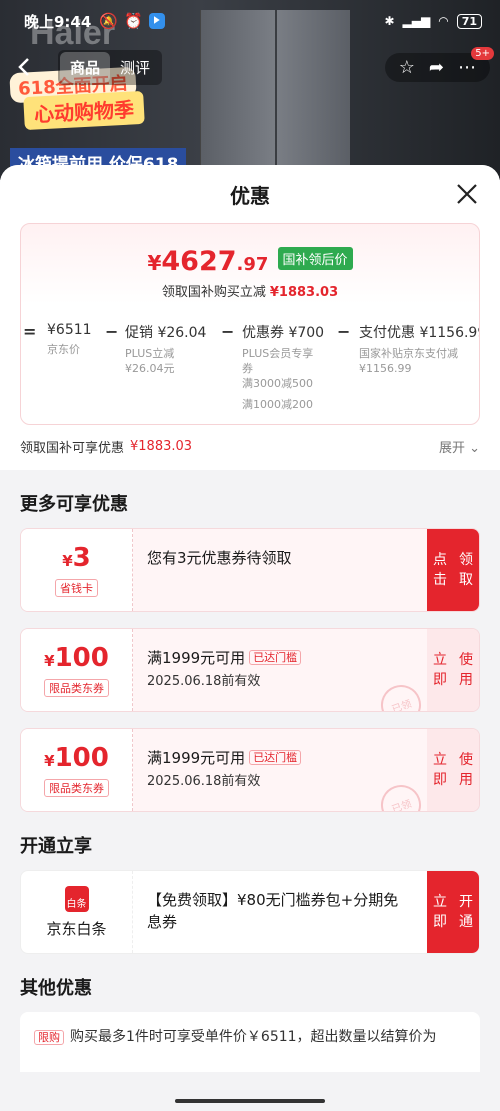  What do you see at coordinates (250, 21) in the screenshot?
I see `status-bar: 晚上9:44 🔕 ⏰ ✱ ▂▄▆ ◠ 71` at bounding box center [250, 21].